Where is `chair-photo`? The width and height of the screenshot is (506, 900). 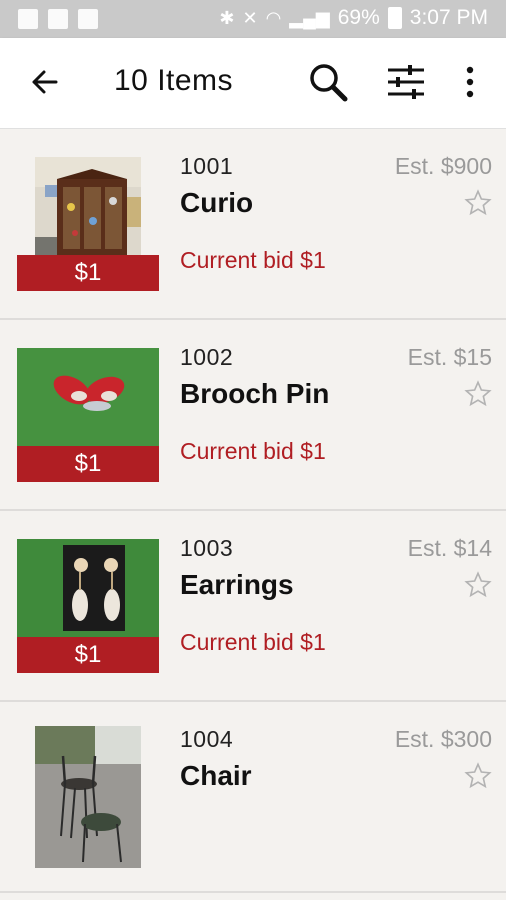 chair-photo is located at coordinates (88, 797).